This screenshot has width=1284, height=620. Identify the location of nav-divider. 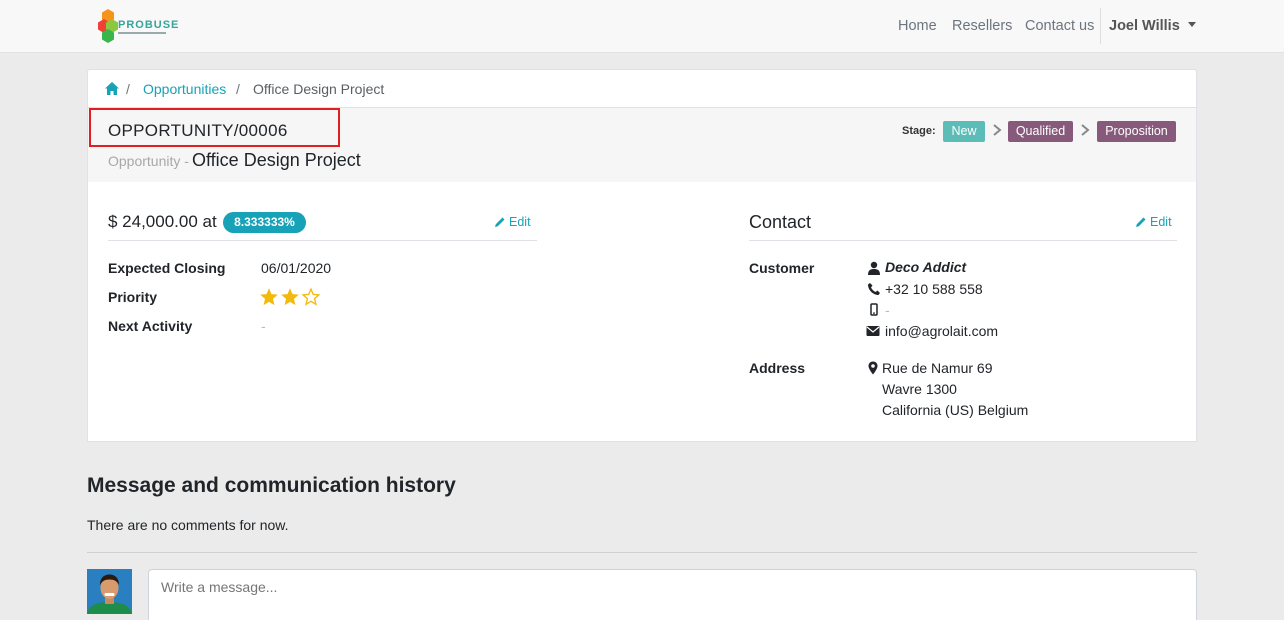
(1100, 26).